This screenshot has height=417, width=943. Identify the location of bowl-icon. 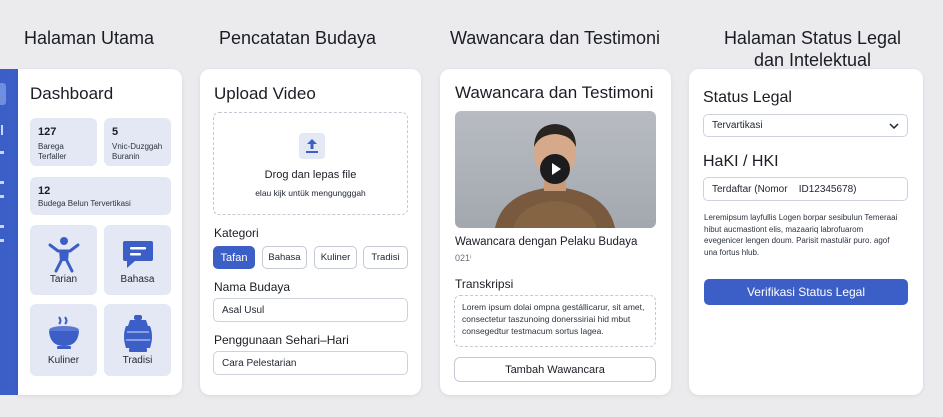
(63, 332).